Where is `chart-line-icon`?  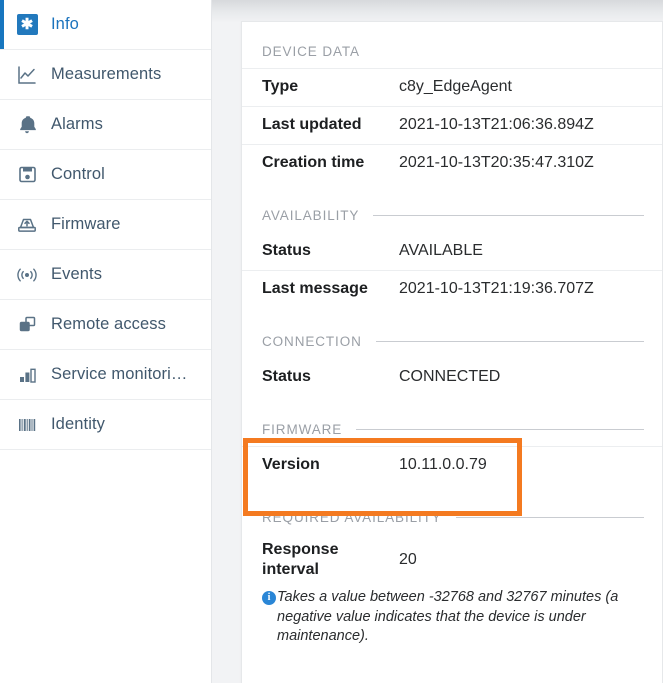 chart-line-icon is located at coordinates (27, 75).